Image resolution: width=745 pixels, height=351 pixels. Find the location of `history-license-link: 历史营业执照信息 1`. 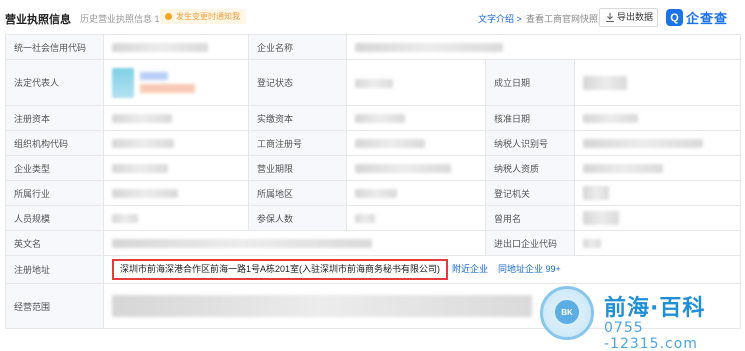

history-license-link: 历史营业执照信息 1 is located at coordinates (120, 18).